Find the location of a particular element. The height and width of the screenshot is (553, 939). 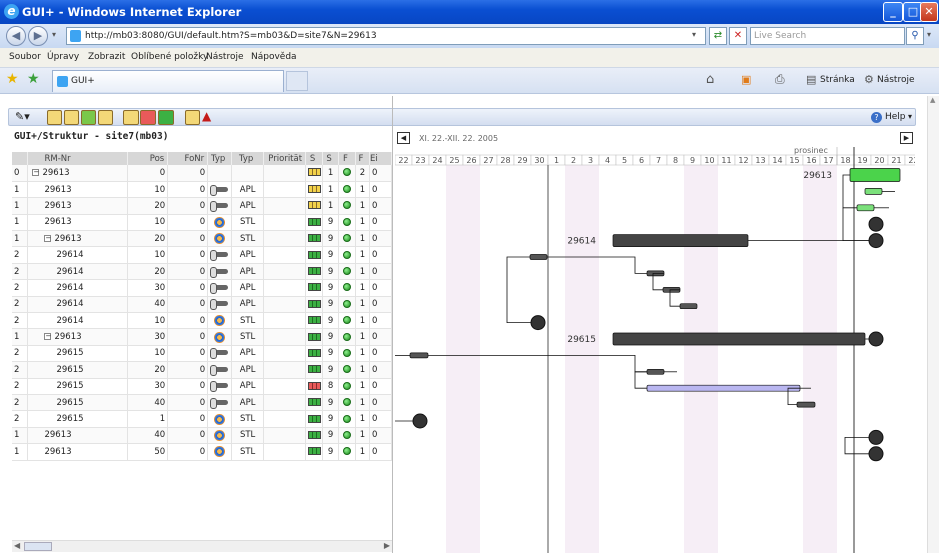

search-icon: ⚲ is located at coordinates (915, 36).